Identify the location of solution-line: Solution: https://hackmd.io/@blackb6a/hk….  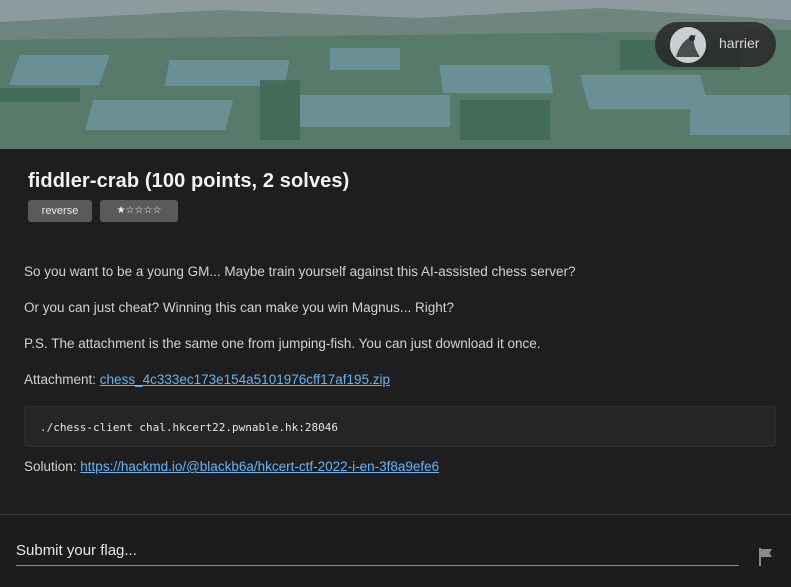
(231, 466).